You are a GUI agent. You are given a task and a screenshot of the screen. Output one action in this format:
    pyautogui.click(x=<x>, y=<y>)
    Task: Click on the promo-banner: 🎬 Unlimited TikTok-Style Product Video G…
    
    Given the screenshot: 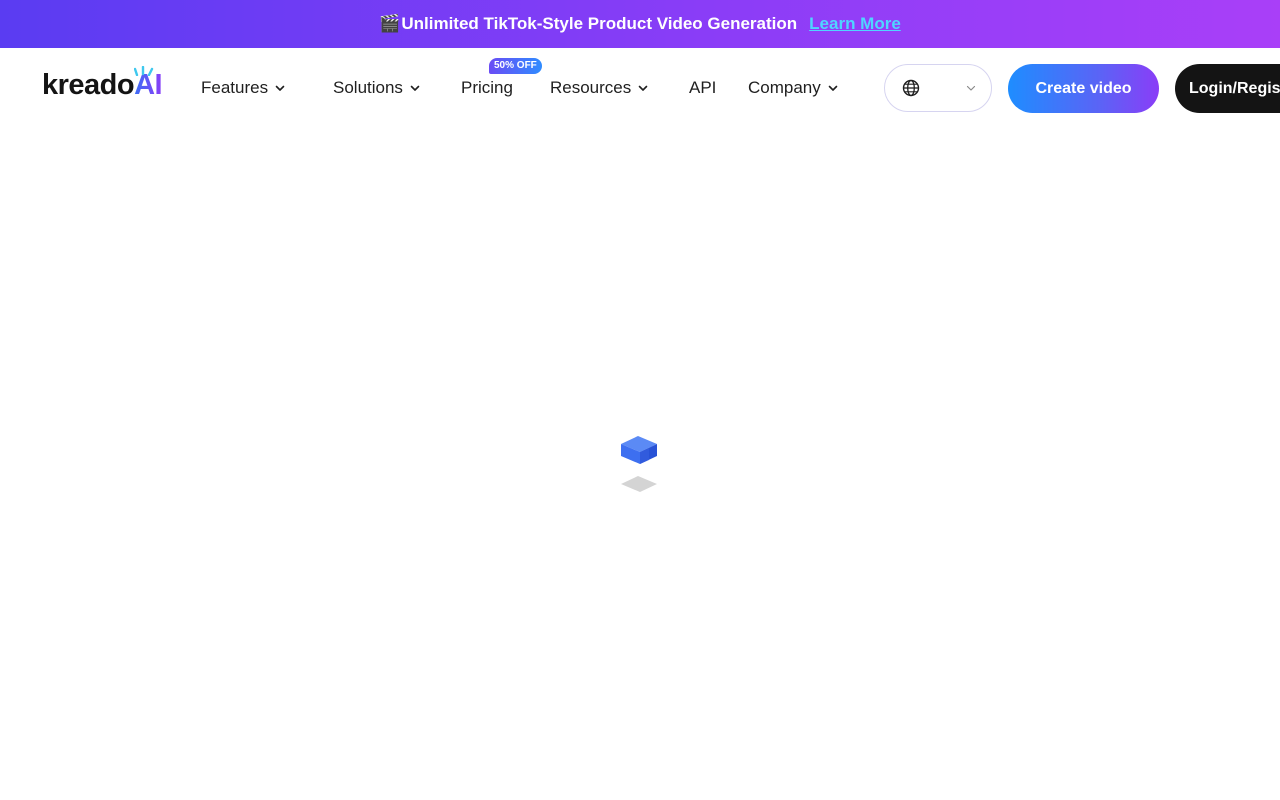 What is the action you would take?
    pyautogui.click(x=640, y=24)
    